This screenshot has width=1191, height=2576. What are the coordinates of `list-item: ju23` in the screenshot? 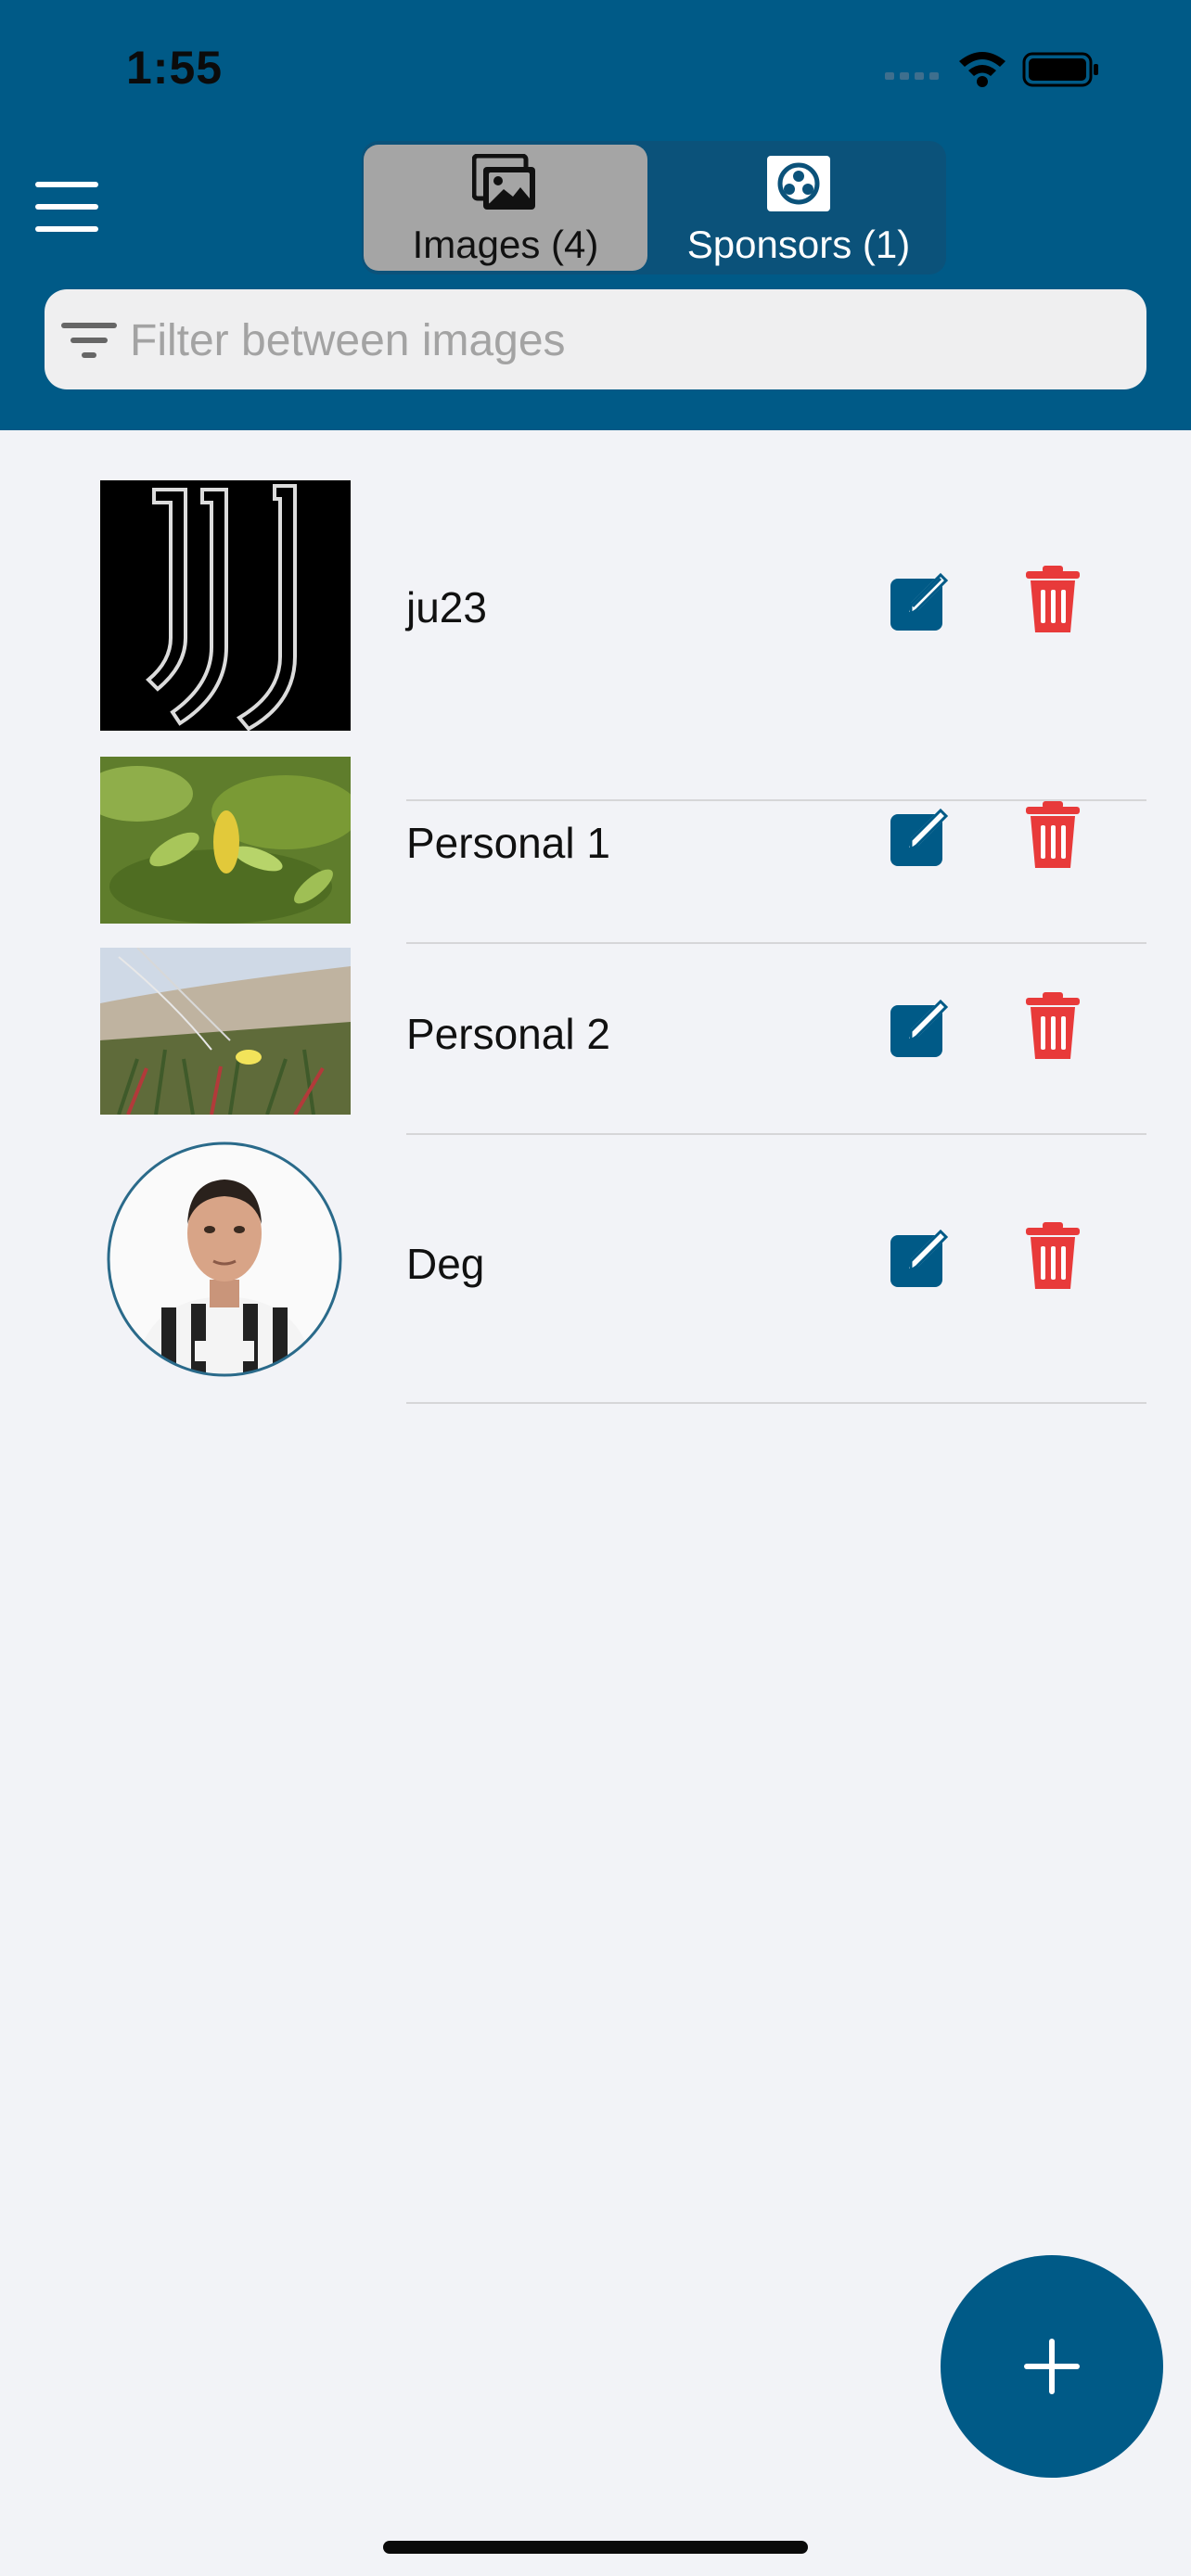 It's located at (595, 640).